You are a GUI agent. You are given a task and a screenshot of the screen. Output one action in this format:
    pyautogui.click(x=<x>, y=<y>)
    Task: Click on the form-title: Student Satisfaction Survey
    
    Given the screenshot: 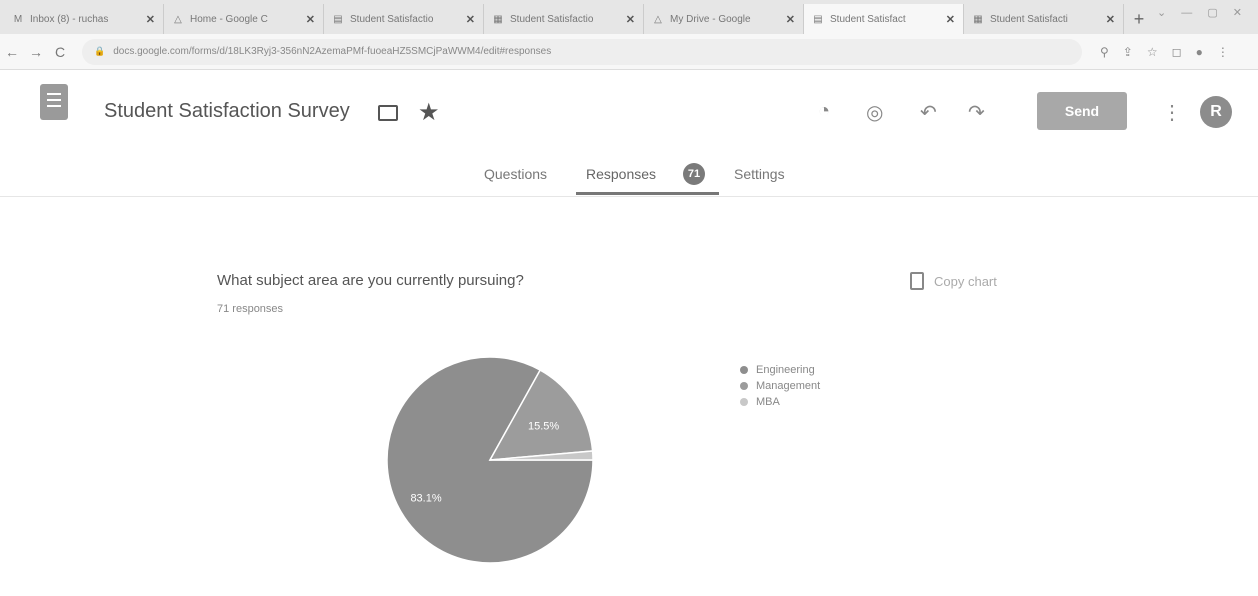 What is the action you would take?
    pyautogui.click(x=227, y=111)
    